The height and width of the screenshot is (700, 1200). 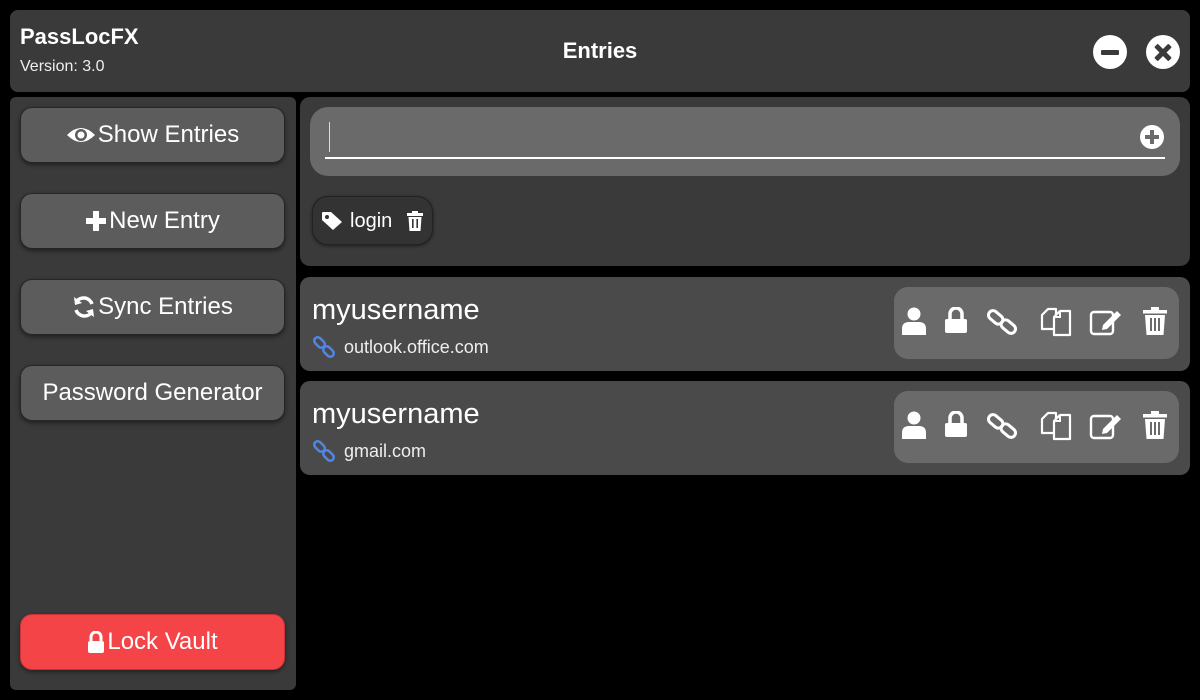 What do you see at coordinates (96, 221) in the screenshot?
I see `plus-icon` at bounding box center [96, 221].